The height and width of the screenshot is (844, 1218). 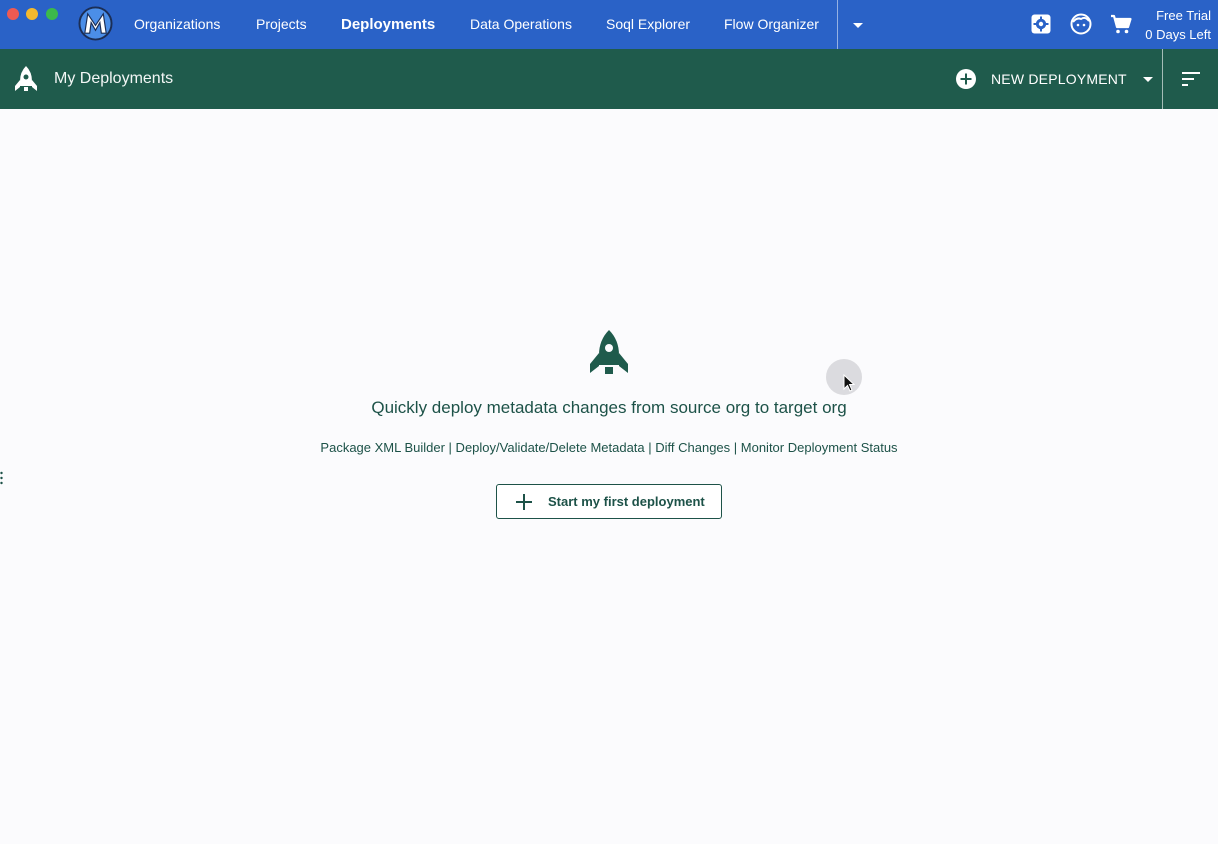 I want to click on trial-status: Free Trial 0 Days Left, so click(x=1178, y=25).